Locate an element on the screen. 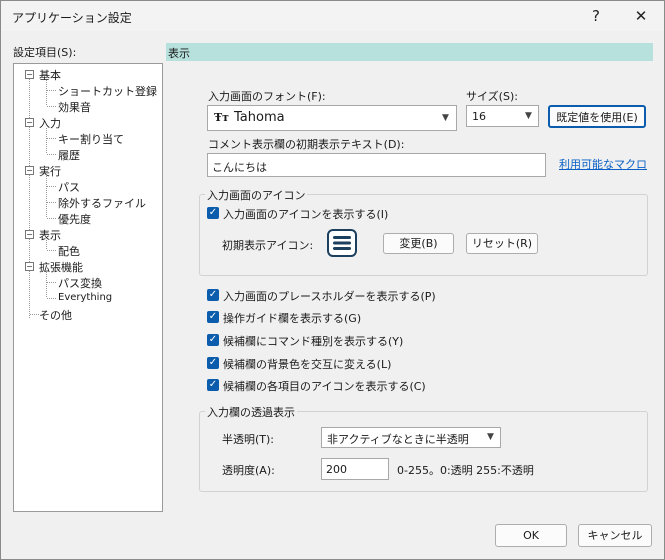  tree-item-history: 履歴 is located at coordinates (69, 155).